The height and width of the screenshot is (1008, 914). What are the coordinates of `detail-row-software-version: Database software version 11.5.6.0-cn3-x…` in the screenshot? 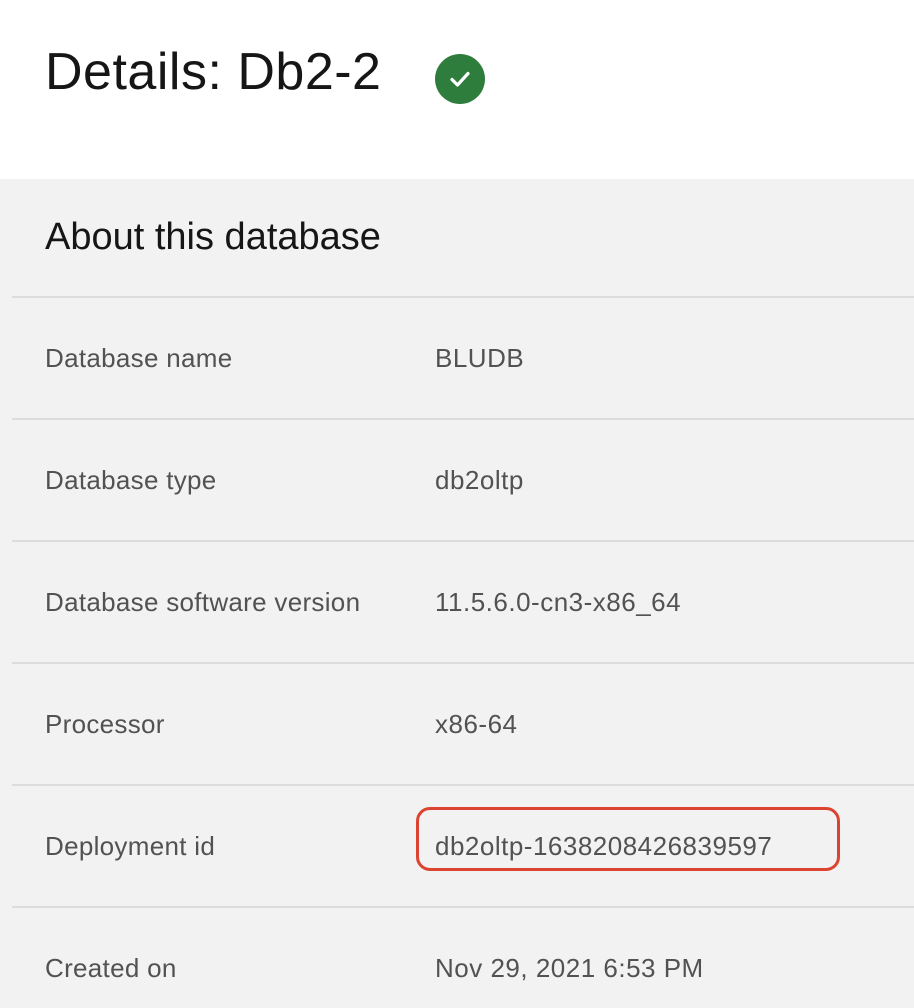 It's located at (463, 601).